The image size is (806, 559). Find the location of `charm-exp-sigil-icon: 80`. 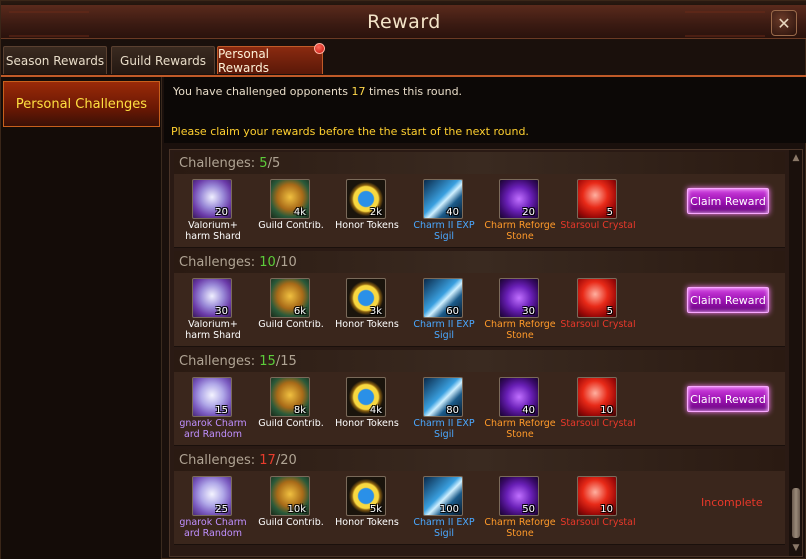

charm-exp-sigil-icon: 80 is located at coordinates (443, 397).